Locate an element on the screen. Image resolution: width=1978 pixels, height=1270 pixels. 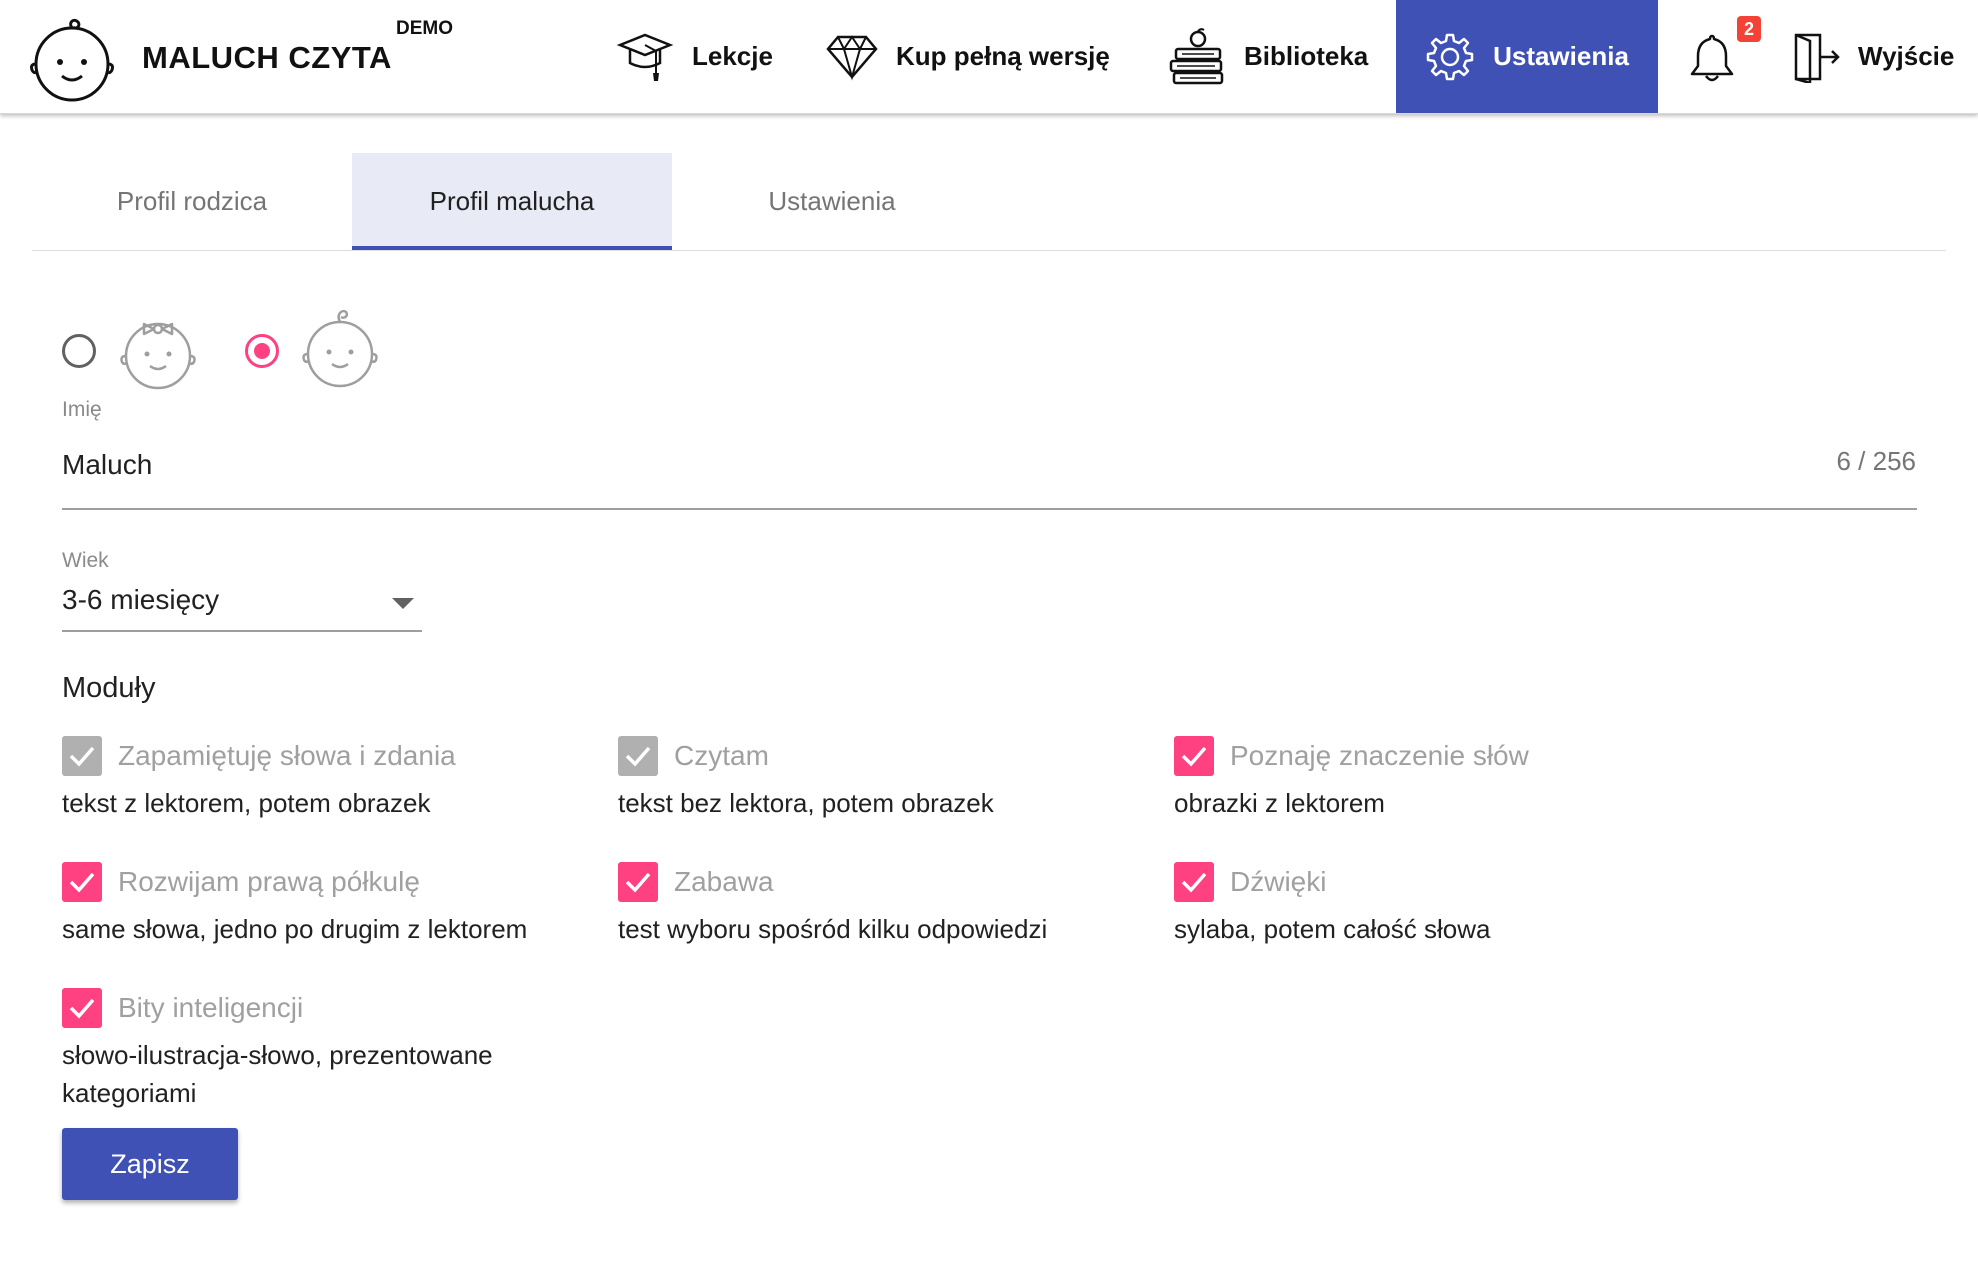
nav-kup-pelna-wersje: Kup pełną wersję is located at coordinates (968, 56).